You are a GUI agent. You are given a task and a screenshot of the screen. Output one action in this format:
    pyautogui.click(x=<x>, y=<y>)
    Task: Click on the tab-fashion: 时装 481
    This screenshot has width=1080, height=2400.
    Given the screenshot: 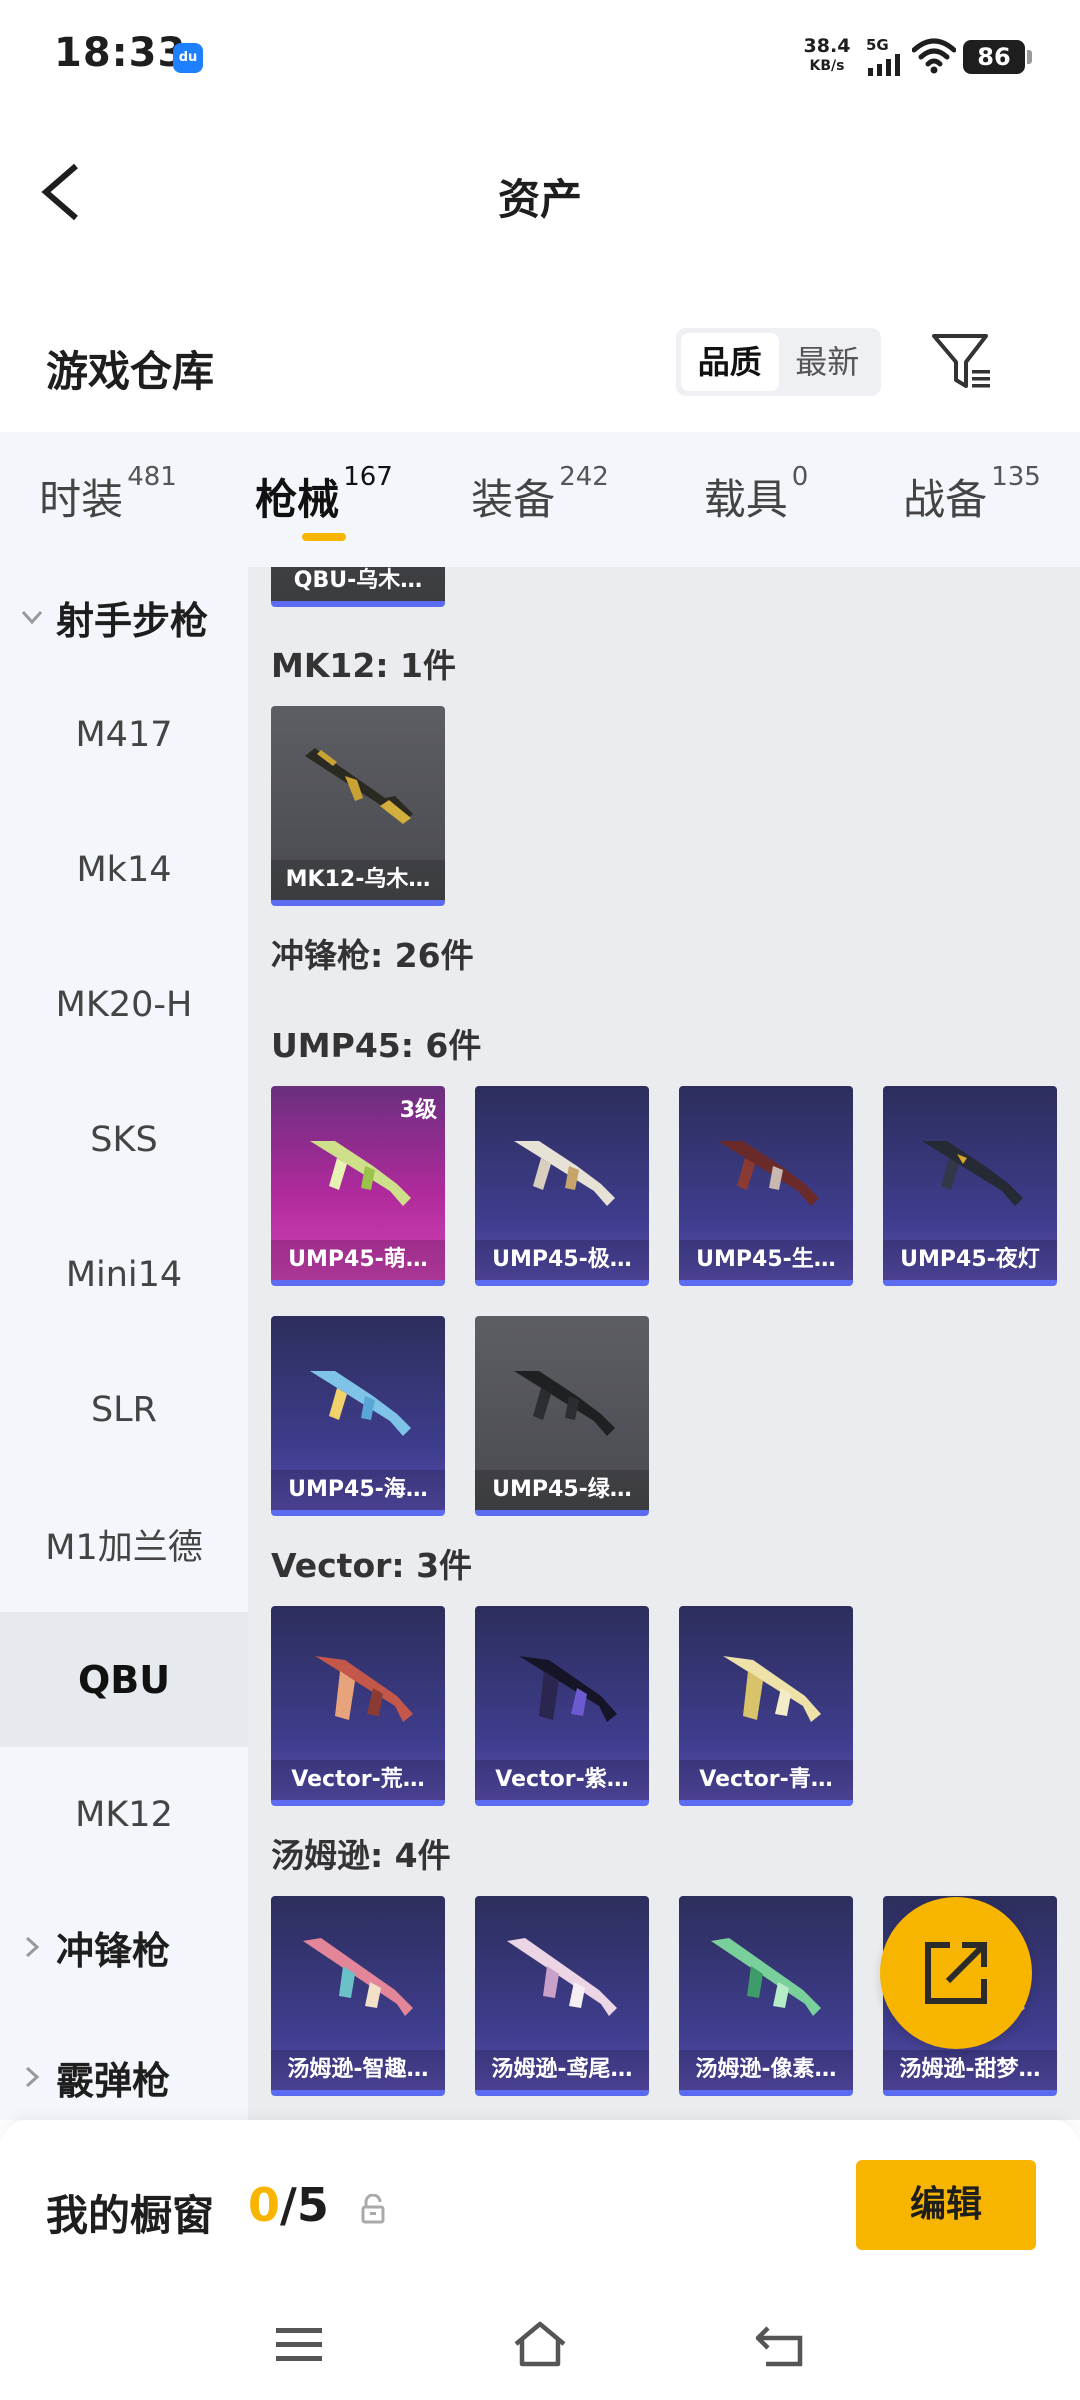 What is the action you would take?
    pyautogui.click(x=108, y=499)
    